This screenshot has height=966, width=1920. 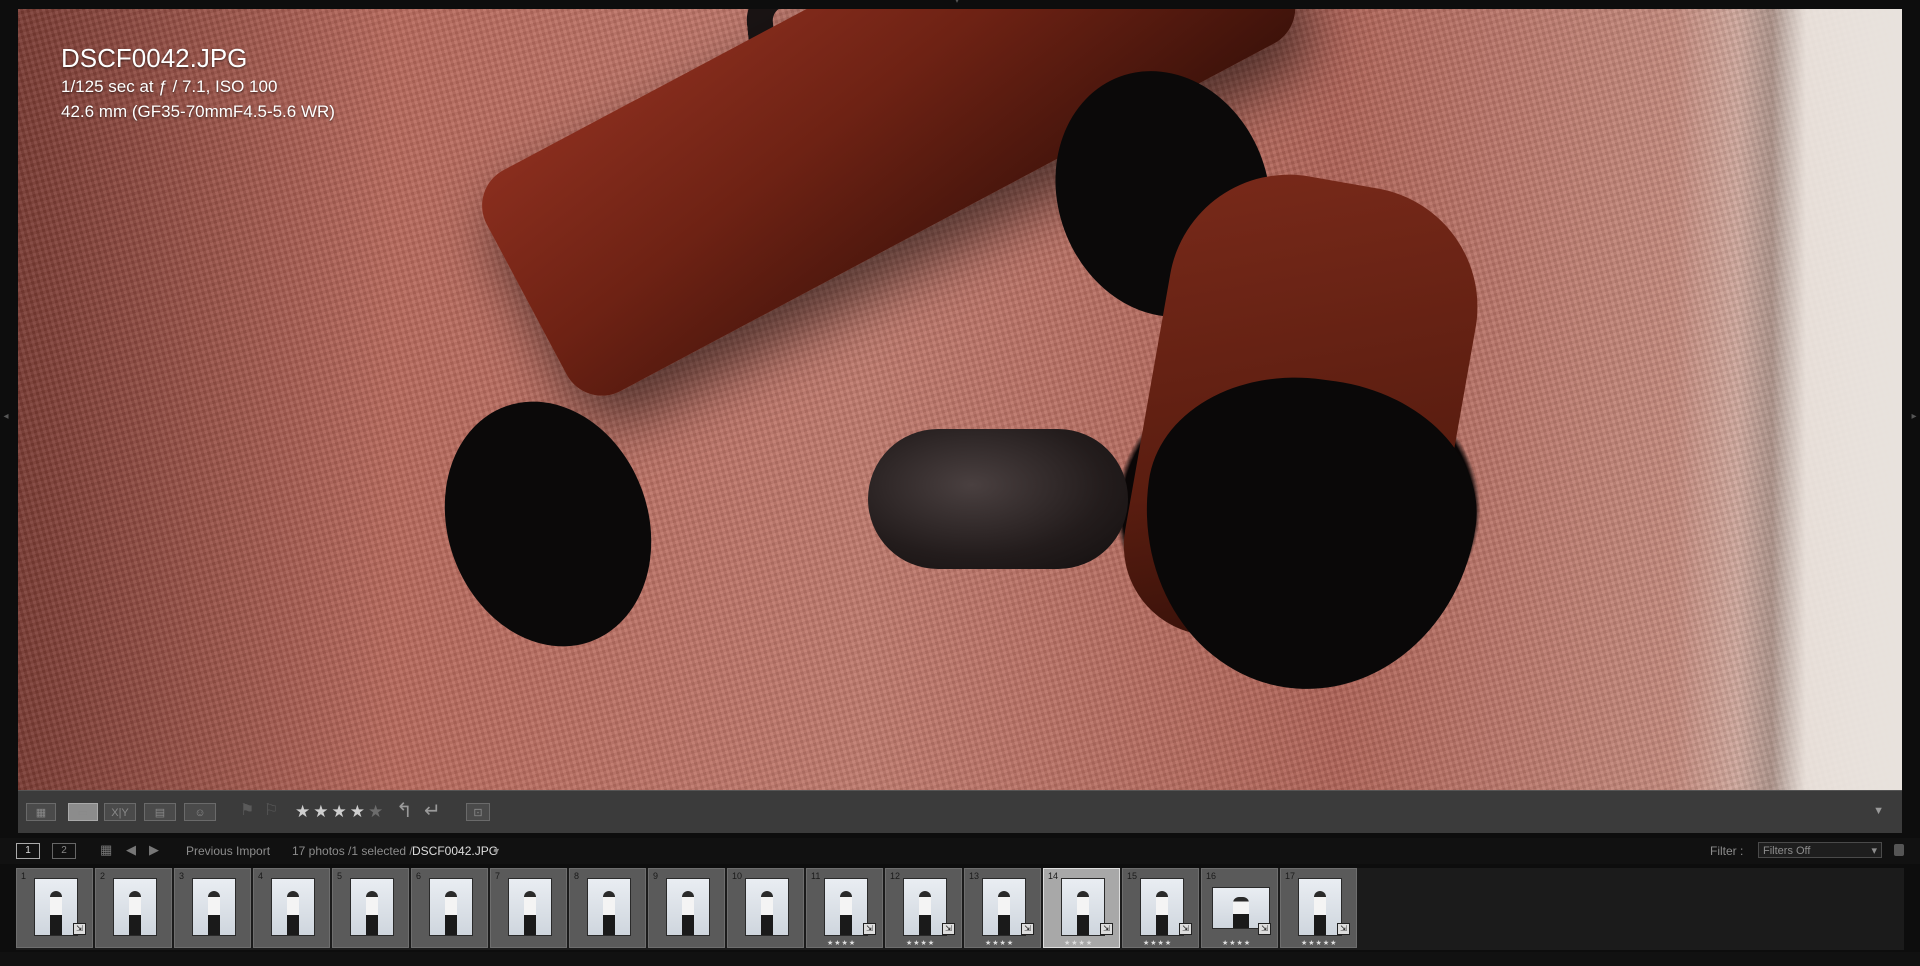 I want to click on filmstrip-thumbnail: 10, so click(x=765, y=908).